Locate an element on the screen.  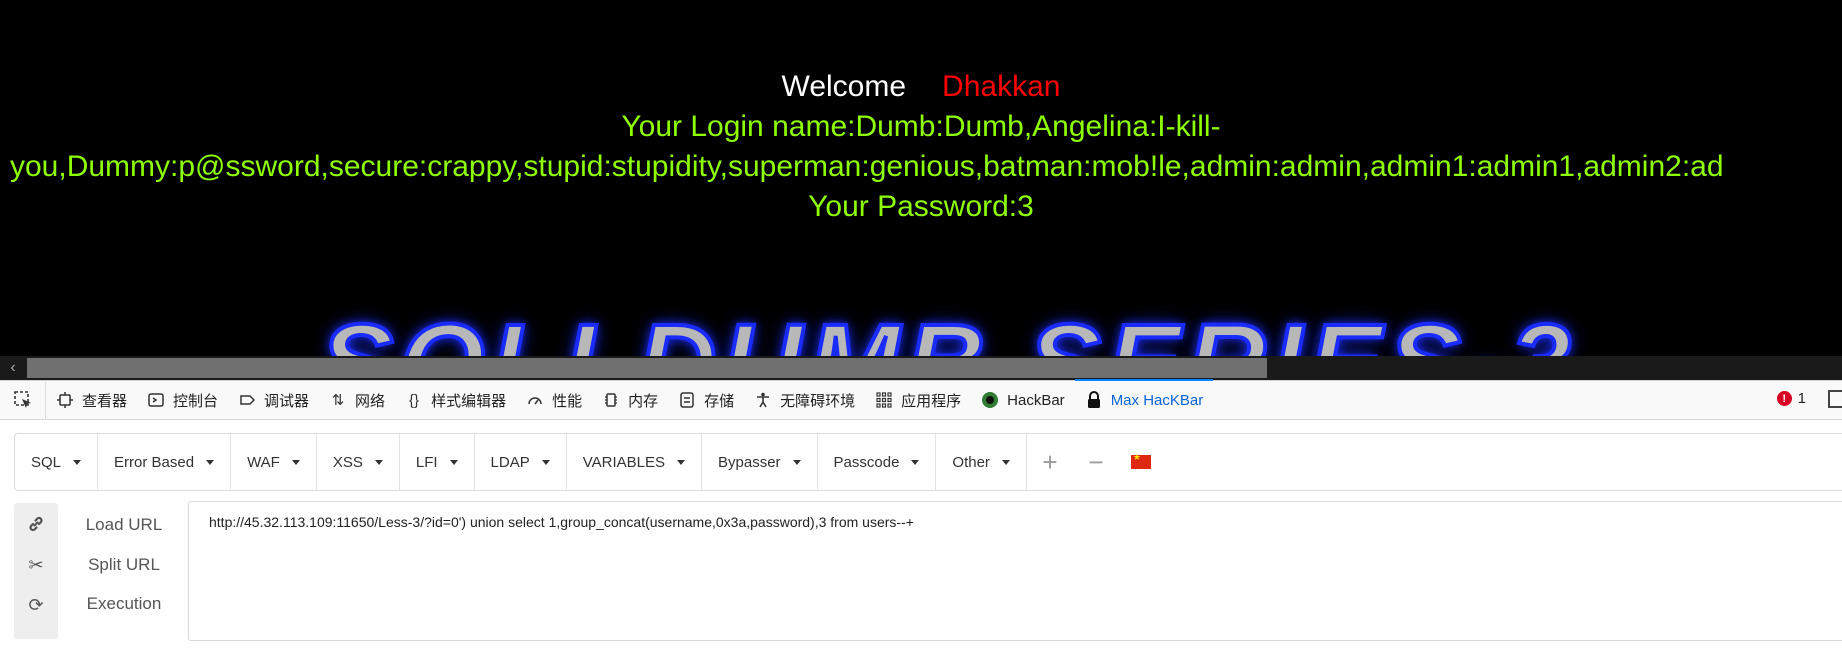
console-icon is located at coordinates (156, 400).